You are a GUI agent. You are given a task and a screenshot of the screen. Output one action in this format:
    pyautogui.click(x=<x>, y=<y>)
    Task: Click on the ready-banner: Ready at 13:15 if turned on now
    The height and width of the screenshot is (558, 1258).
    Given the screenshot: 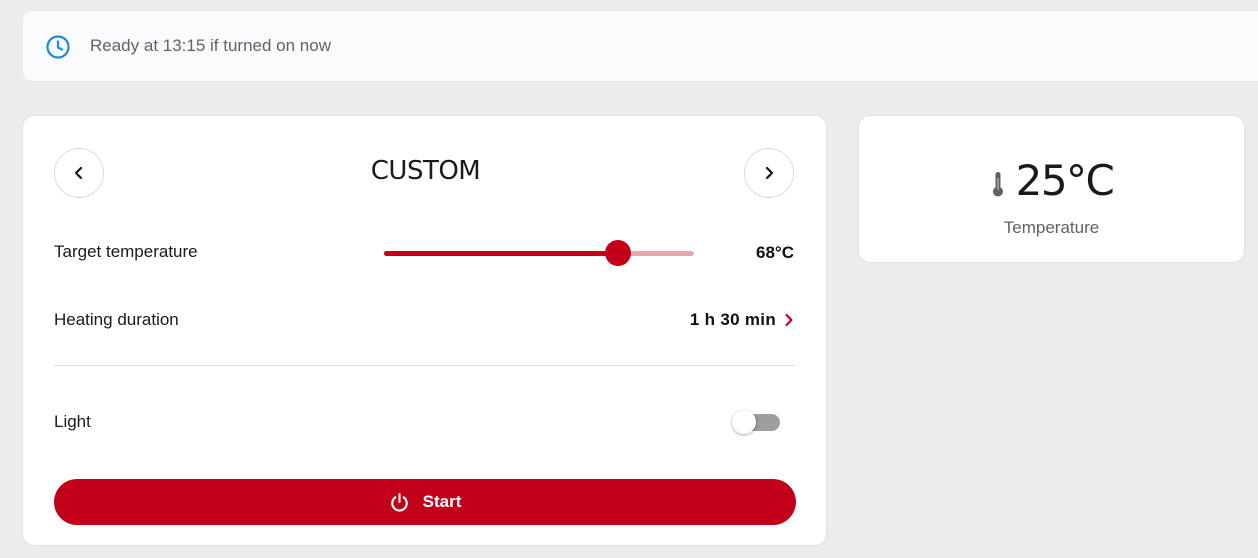 What is the action you would take?
    pyautogui.click(x=640, y=46)
    